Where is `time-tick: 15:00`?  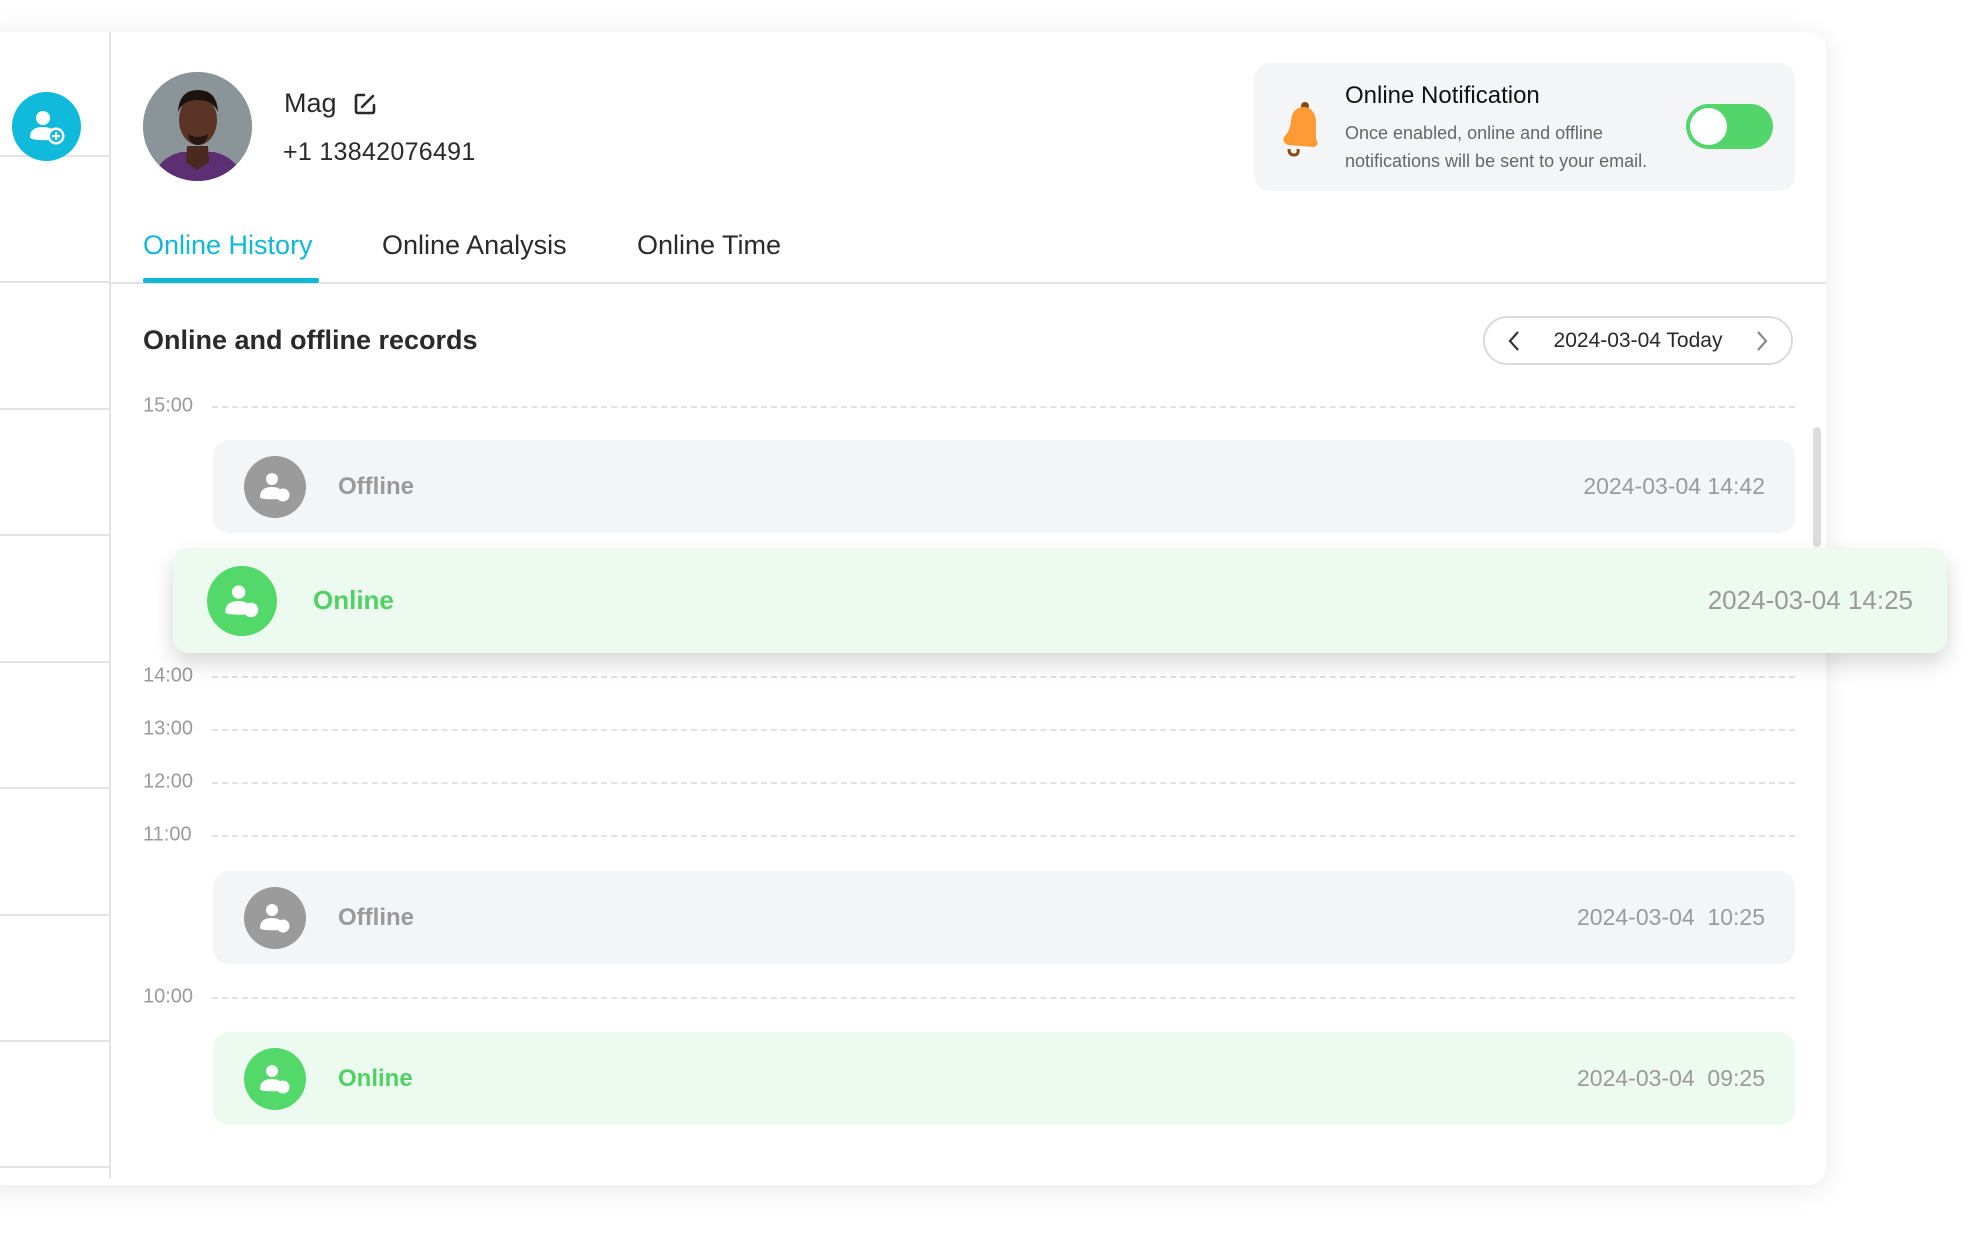
time-tick: 15:00 is located at coordinates (168, 405).